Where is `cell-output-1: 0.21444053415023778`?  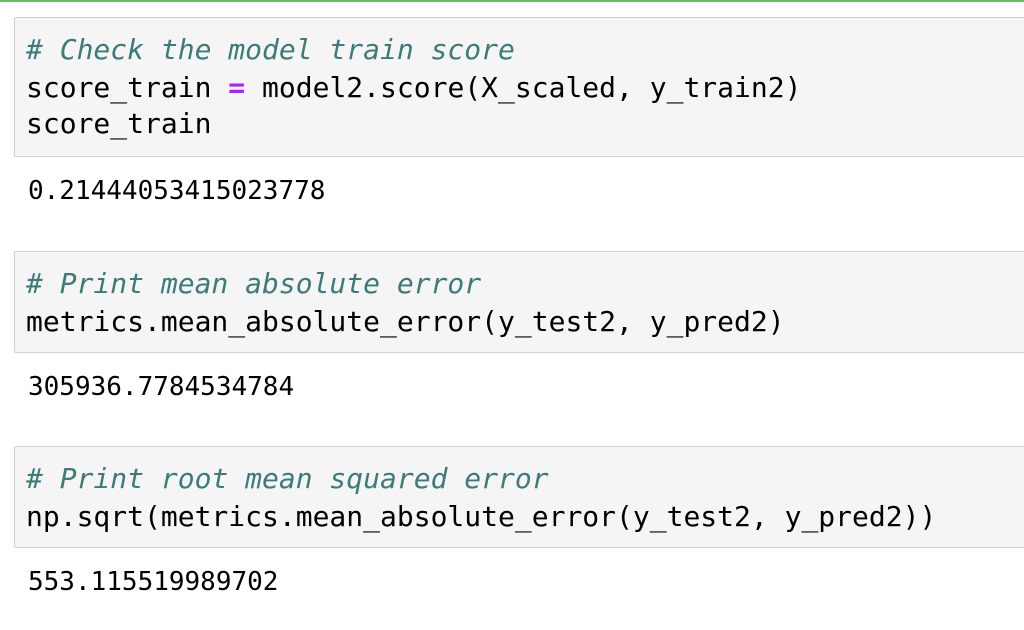 cell-output-1: 0.21444053415023778 is located at coordinates (177, 191).